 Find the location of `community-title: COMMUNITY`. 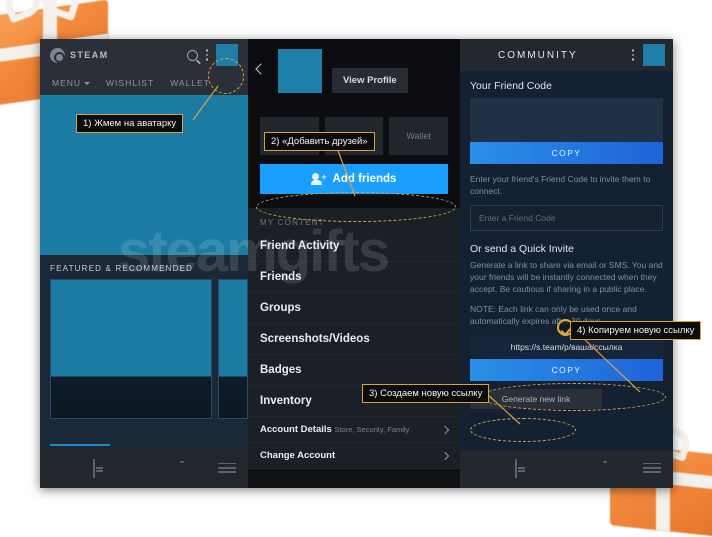

community-title: COMMUNITY is located at coordinates (538, 55).